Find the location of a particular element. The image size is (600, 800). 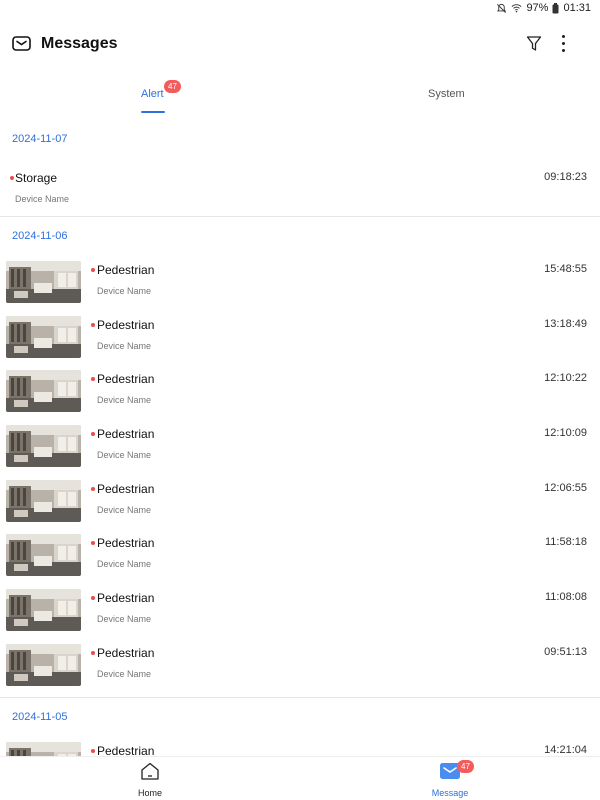

nav-message-label: Message is located at coordinates (450, 793).